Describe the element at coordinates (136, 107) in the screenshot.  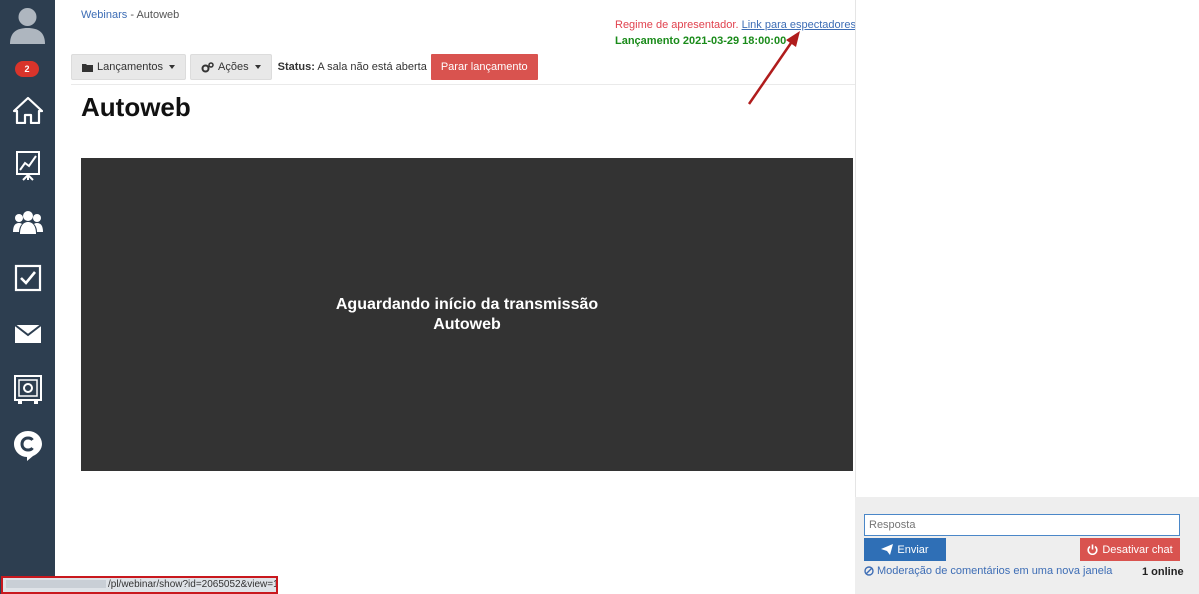
I see `page-title: Autoweb` at that location.